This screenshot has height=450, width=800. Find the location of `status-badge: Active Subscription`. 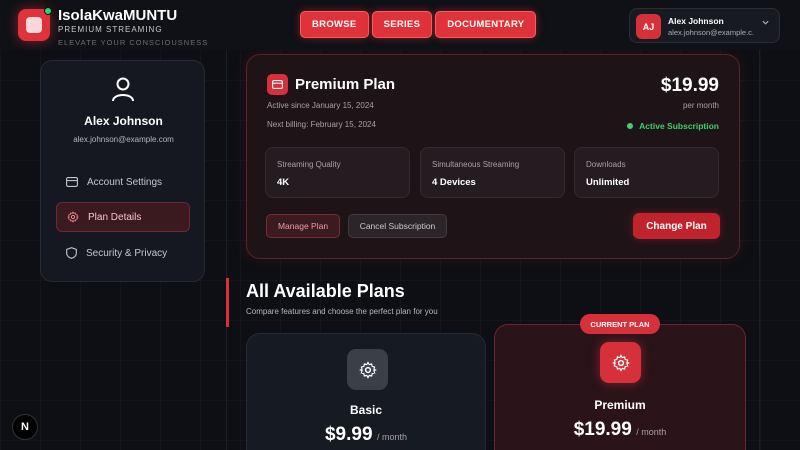

status-badge: Active Subscription is located at coordinates (673, 126).